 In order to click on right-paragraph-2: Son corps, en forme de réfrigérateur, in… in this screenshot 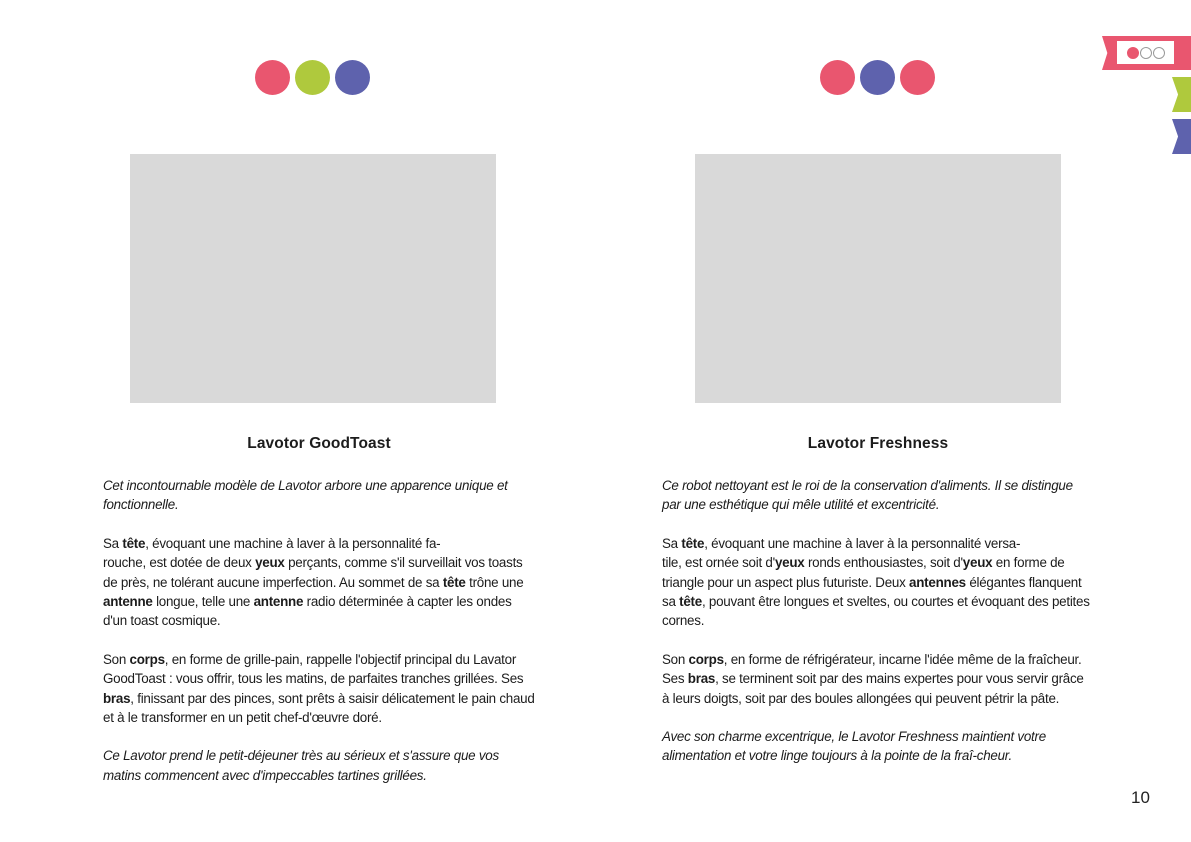, I will do `click(873, 678)`.